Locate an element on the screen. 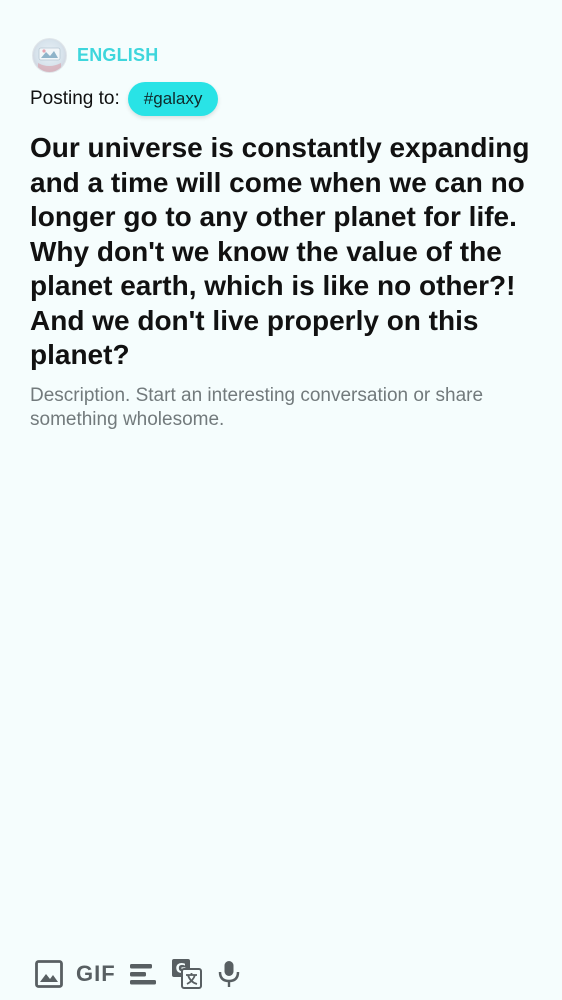 This screenshot has width=562, height=1000. translate-icon: G is located at coordinates (186, 974).